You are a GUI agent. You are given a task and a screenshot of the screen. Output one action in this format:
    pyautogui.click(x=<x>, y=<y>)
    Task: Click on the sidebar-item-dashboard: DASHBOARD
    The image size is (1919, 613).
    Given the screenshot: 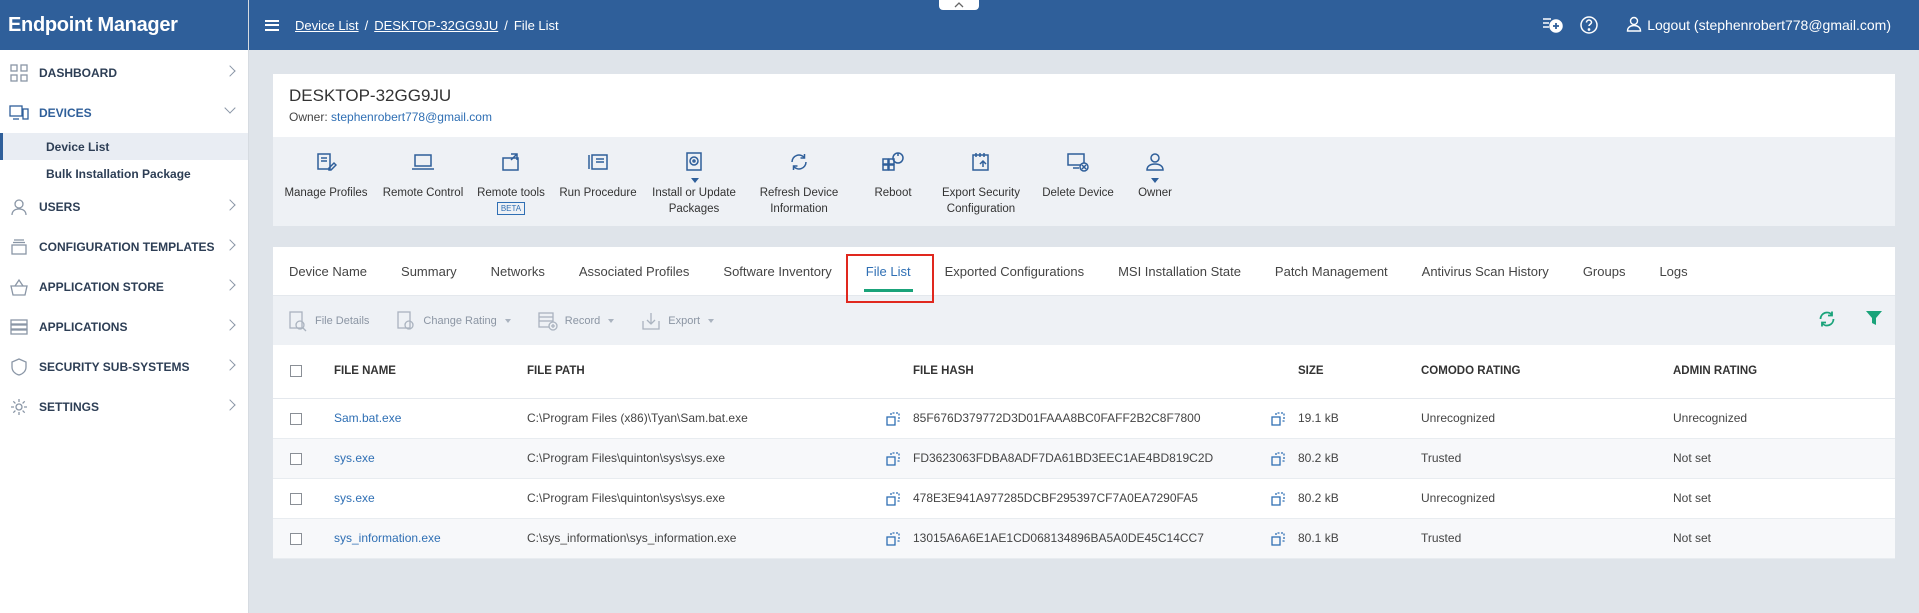 What is the action you would take?
    pyautogui.click(x=124, y=73)
    